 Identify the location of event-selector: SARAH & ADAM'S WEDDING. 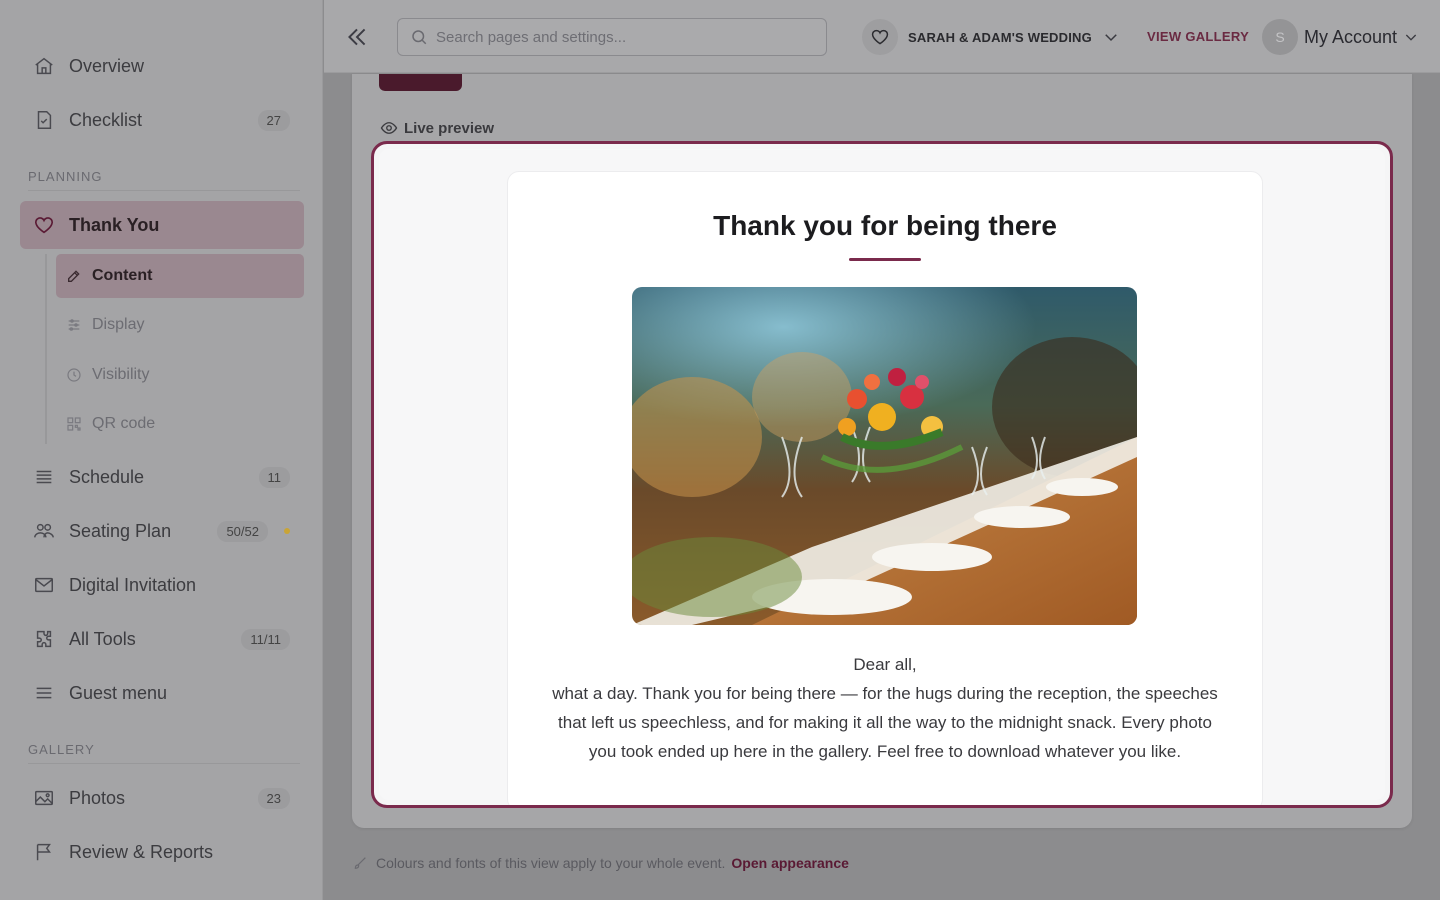
(991, 37).